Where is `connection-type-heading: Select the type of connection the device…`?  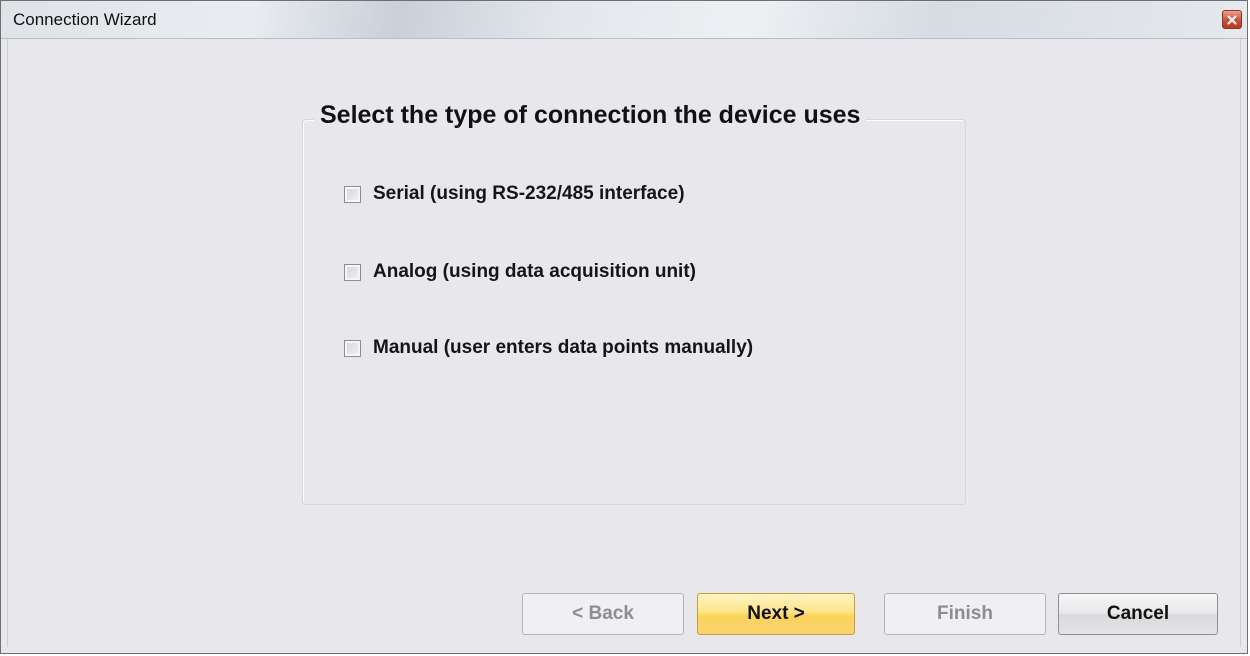
connection-type-heading: Select the type of connection the device… is located at coordinates (590, 115).